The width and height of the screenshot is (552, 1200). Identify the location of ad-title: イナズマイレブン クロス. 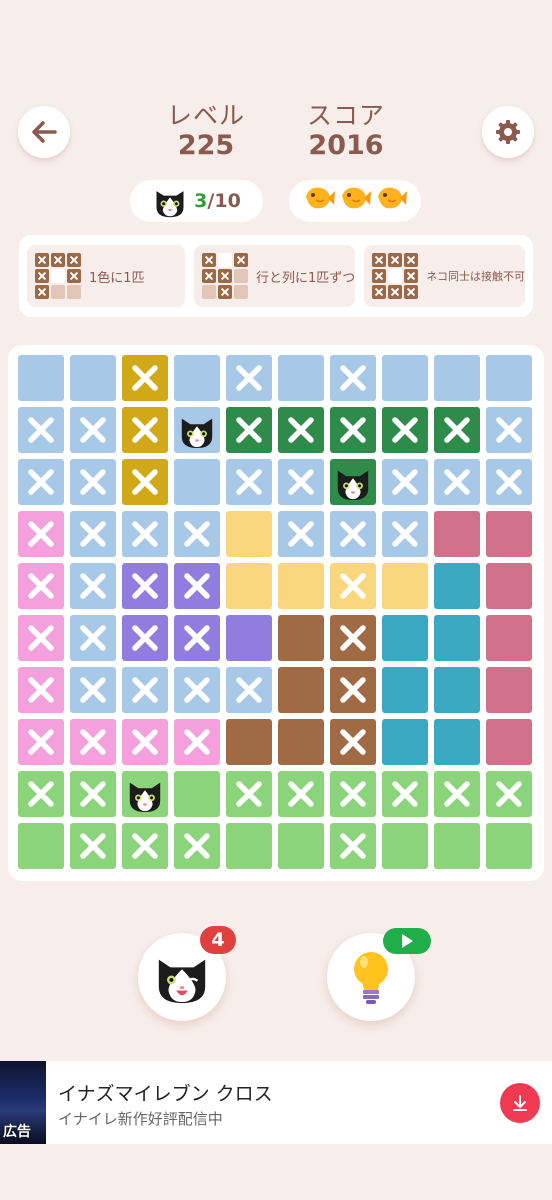
(165, 1092).